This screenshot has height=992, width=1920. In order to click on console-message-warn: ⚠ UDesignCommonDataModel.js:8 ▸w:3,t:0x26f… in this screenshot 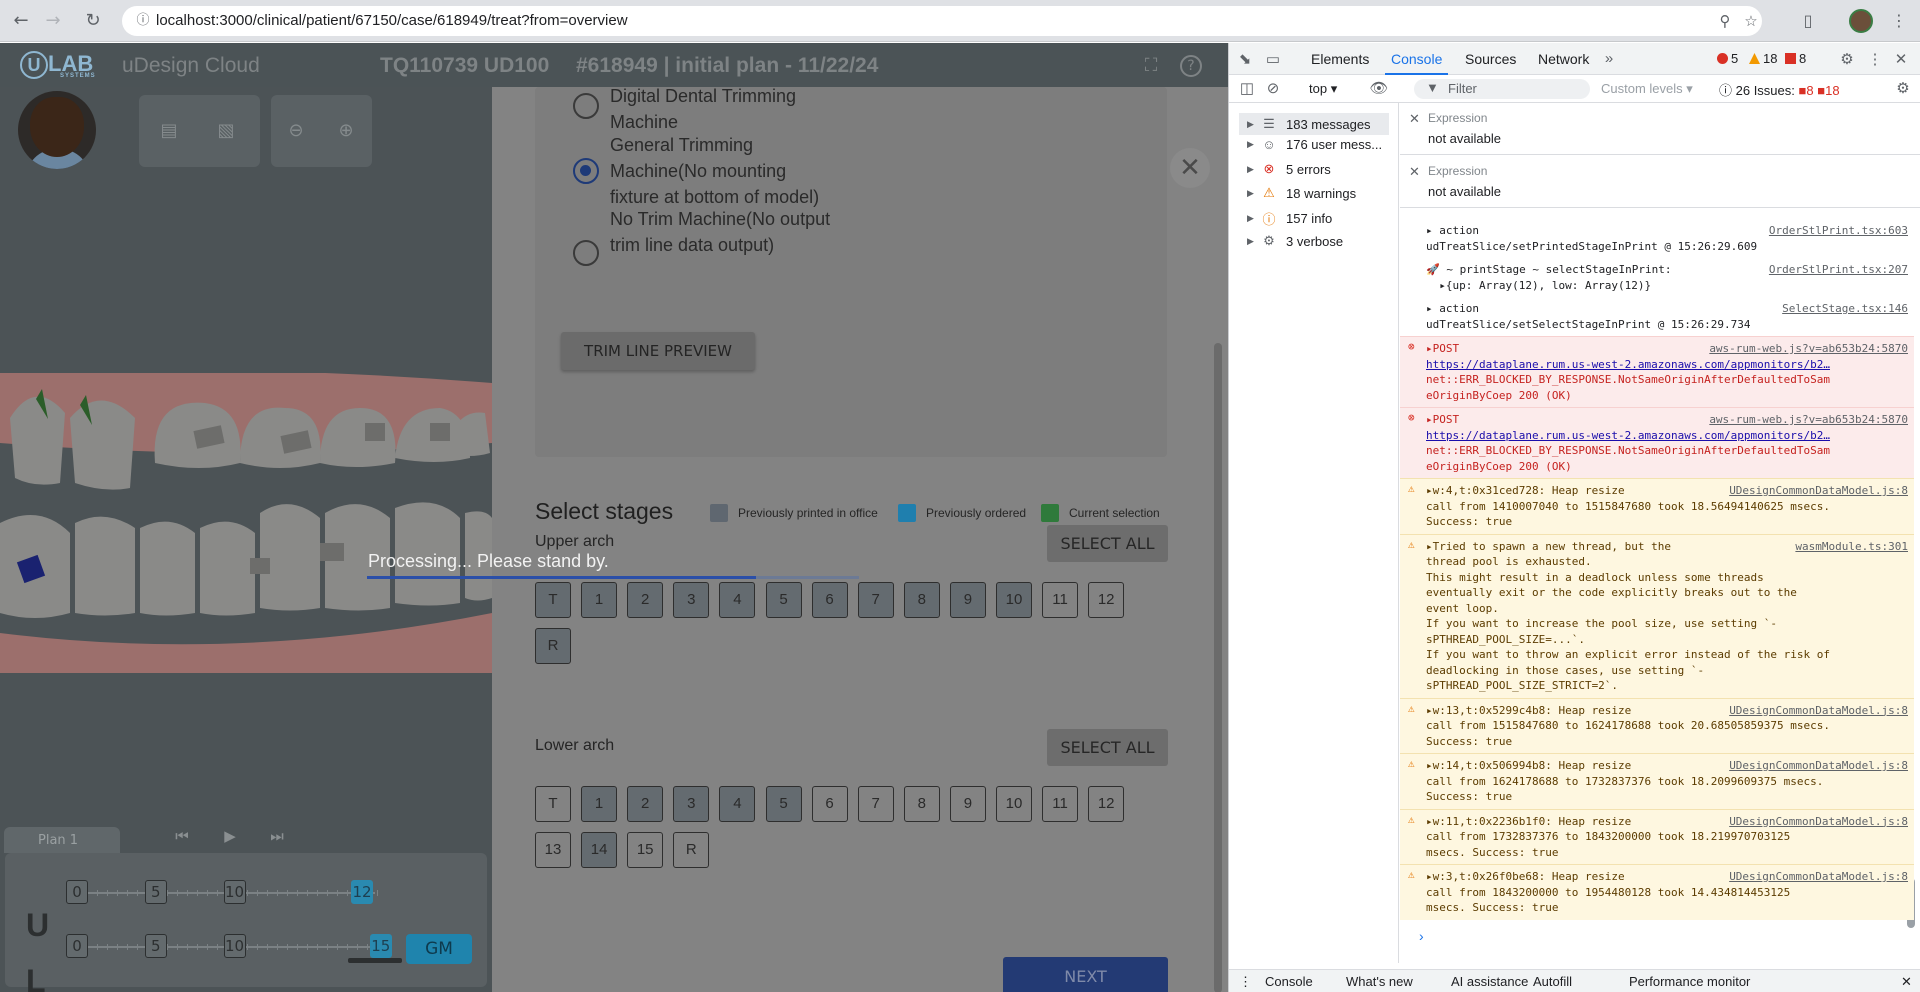, I will do `click(1657, 892)`.